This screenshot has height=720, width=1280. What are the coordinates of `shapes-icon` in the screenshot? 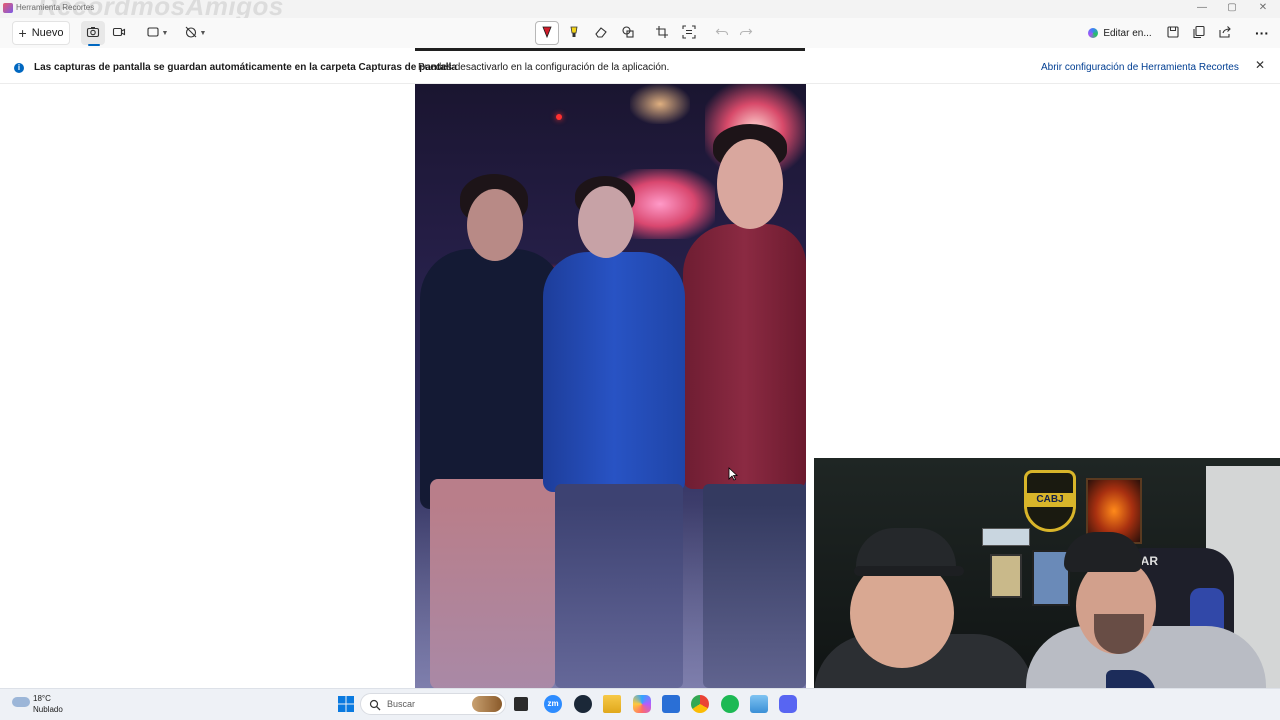 It's located at (628, 33).